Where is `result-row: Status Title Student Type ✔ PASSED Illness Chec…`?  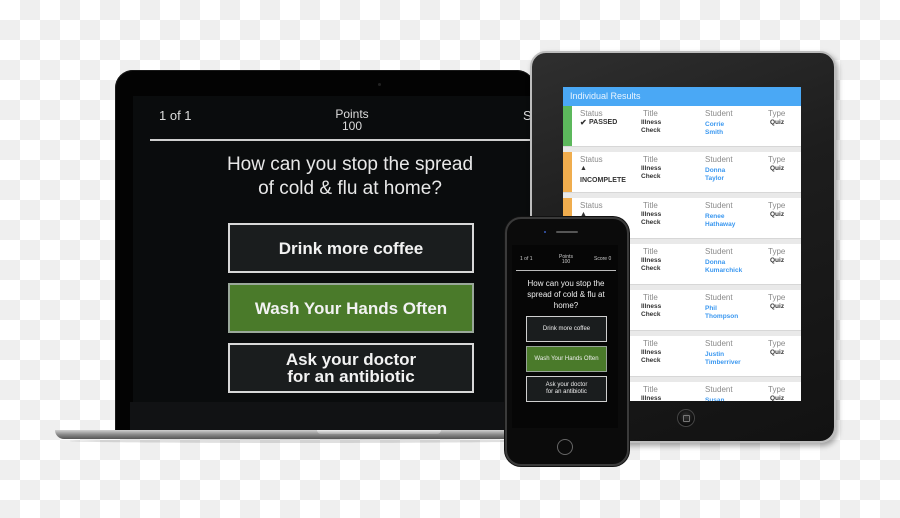 result-row: Status Title Student Type ✔ PASSED Illness Chec… is located at coordinates (682, 126).